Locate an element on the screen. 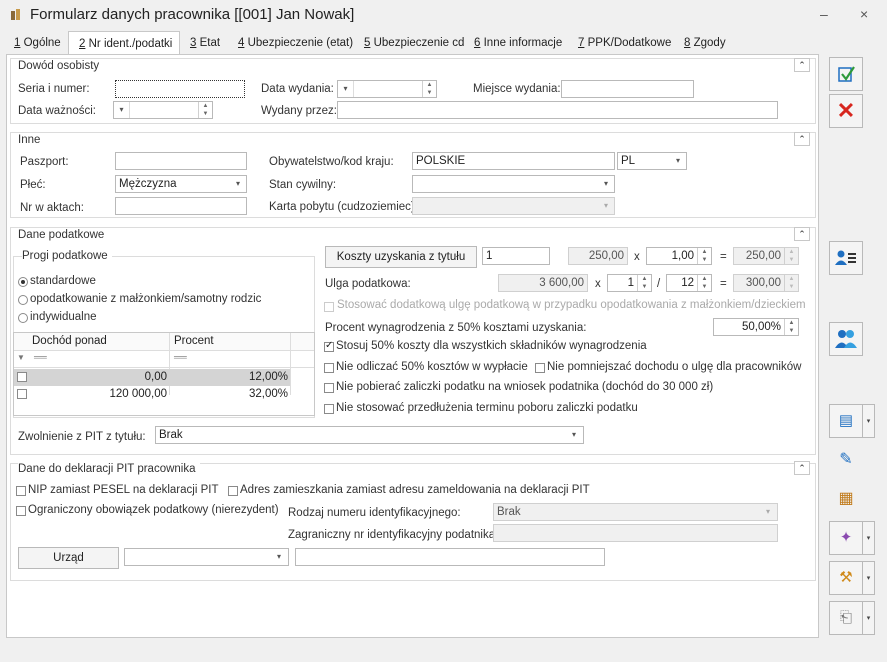 This screenshot has height=662, width=887. stan-cywilny-select is located at coordinates (513, 184).